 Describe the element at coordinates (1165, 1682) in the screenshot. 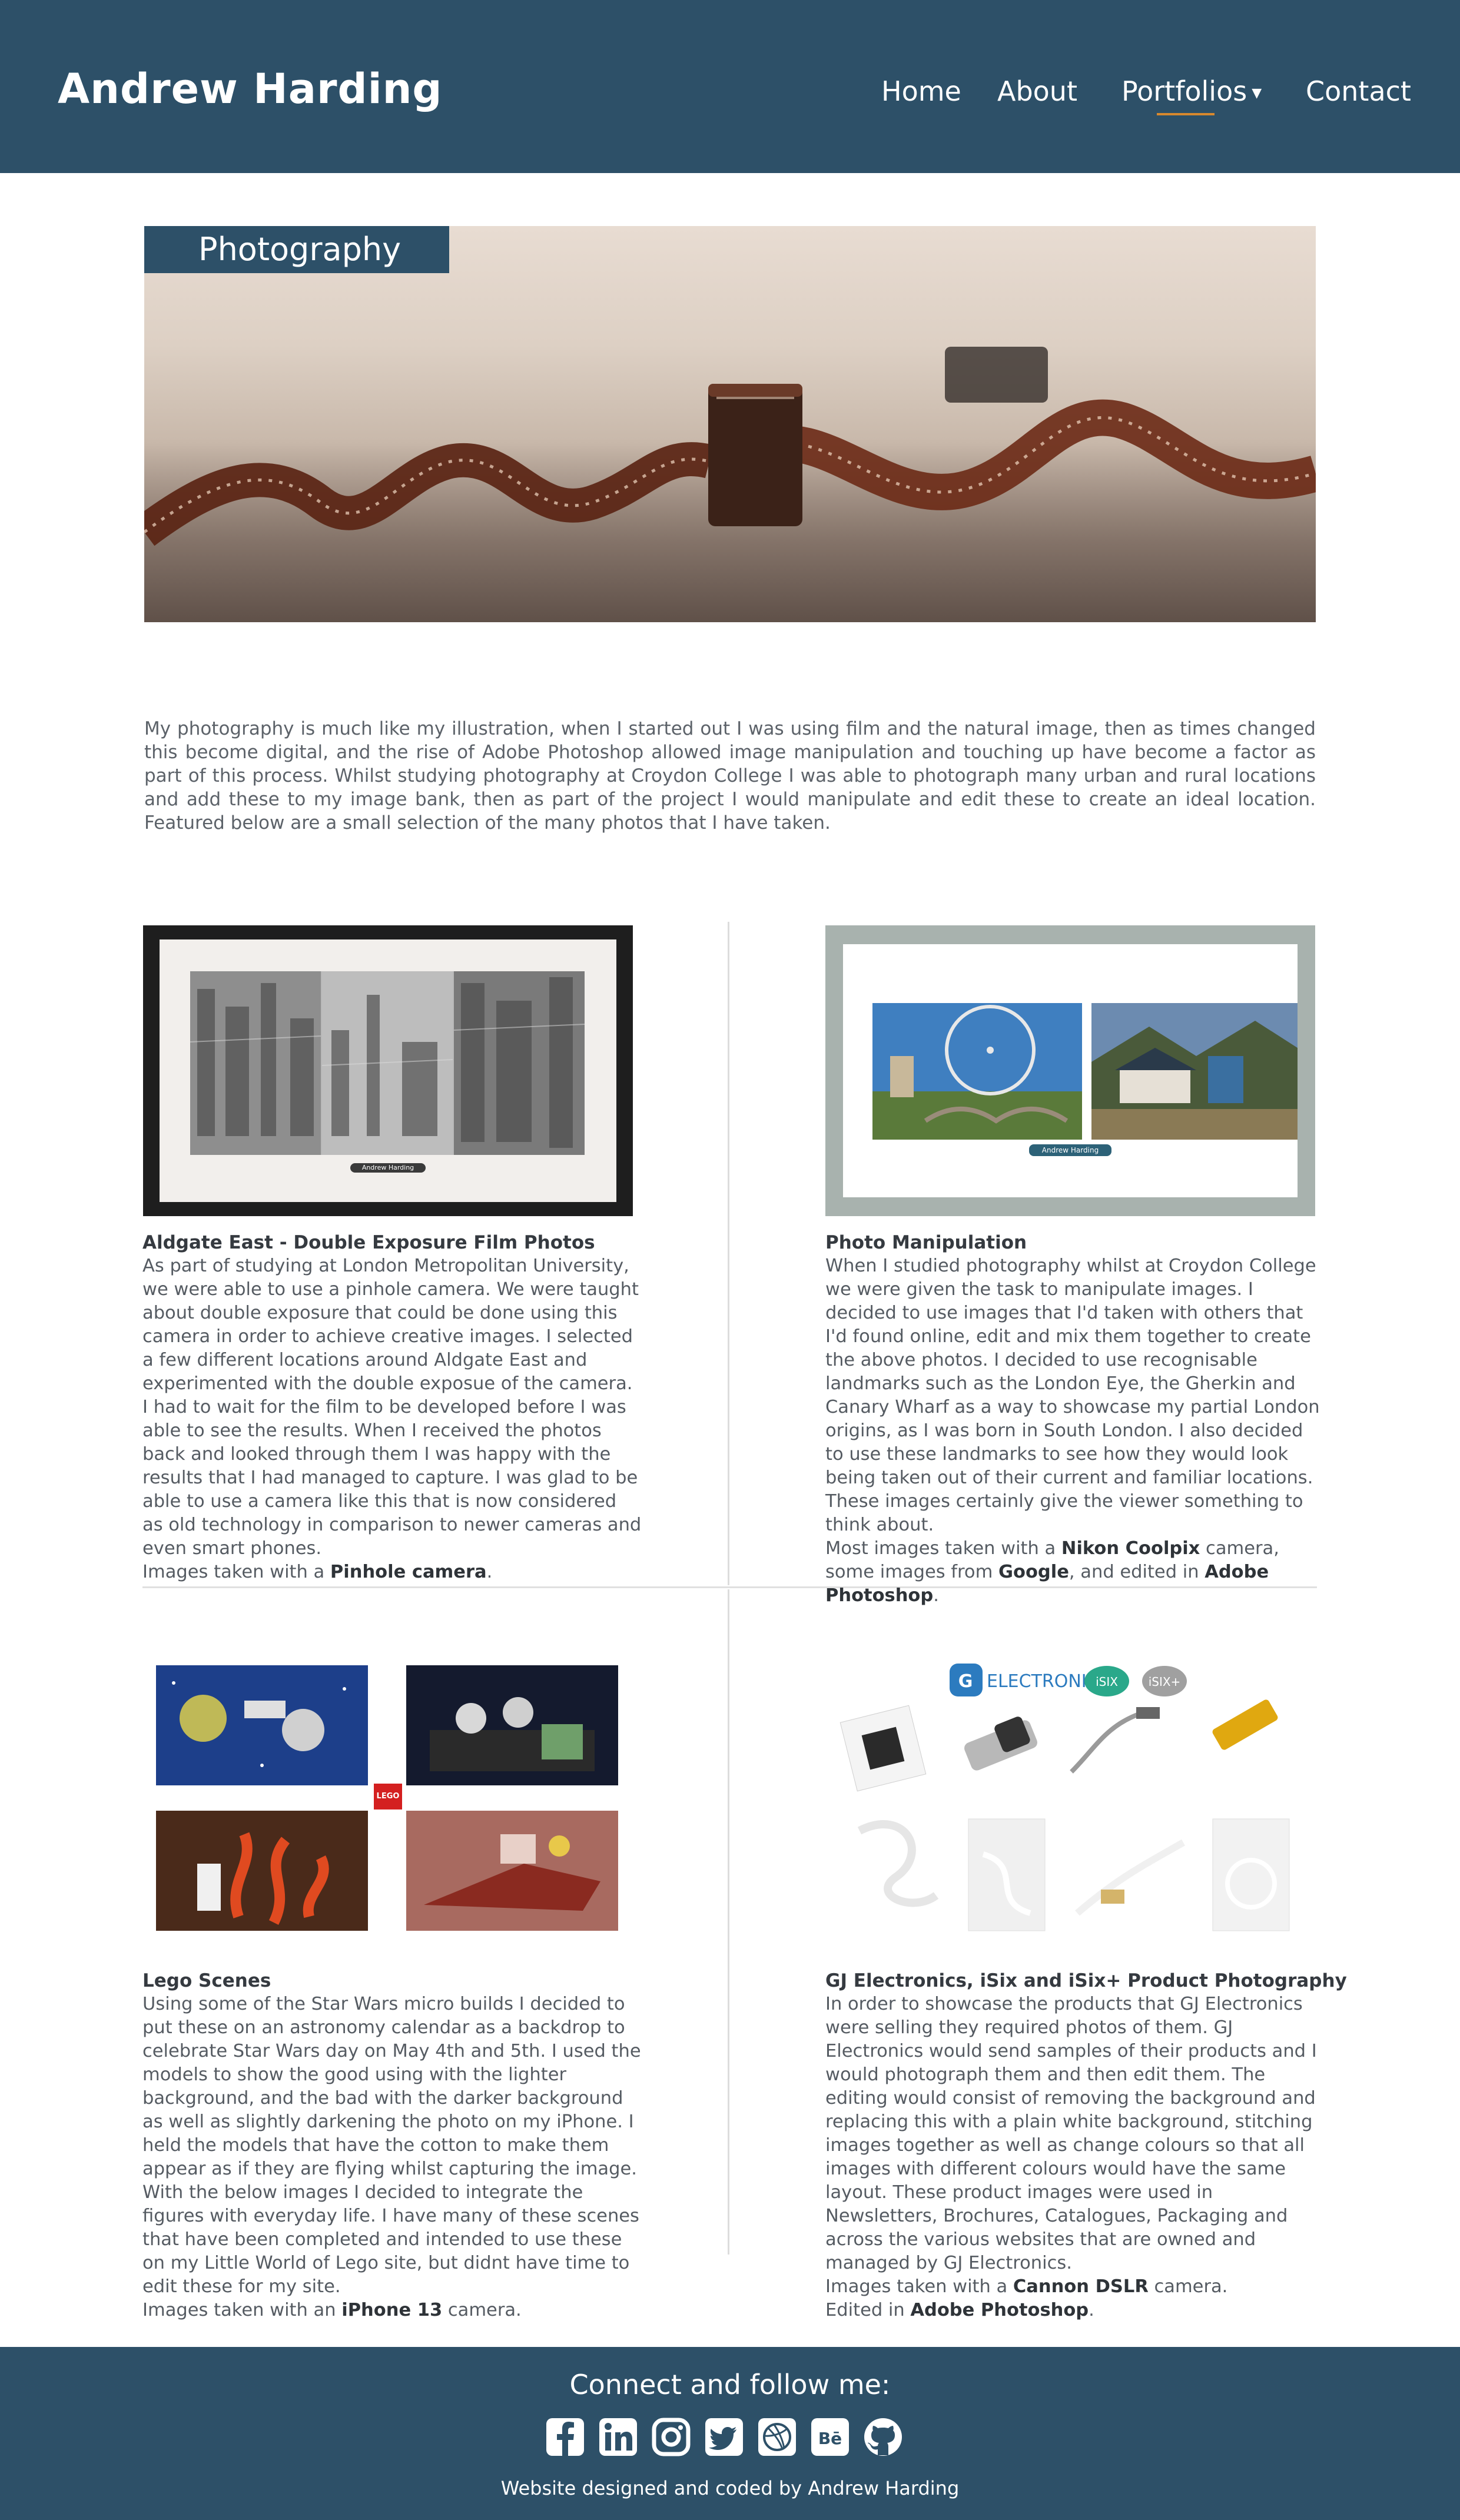

I see `isix-plus-logo-text: iSIX+` at that location.